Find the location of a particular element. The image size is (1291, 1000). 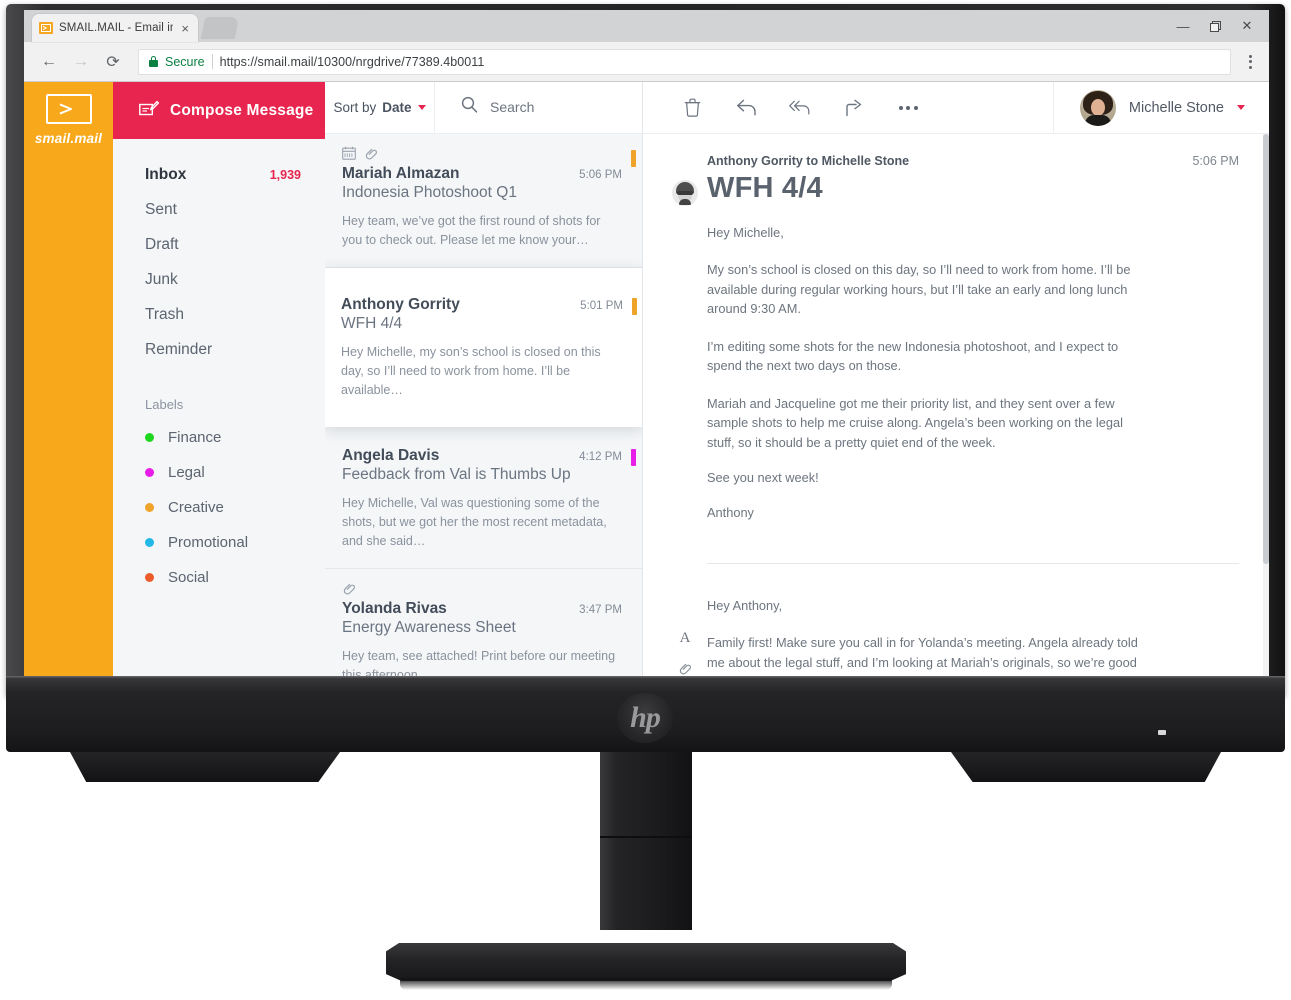

sidebar-item-label: Sent is located at coordinates (161, 209).